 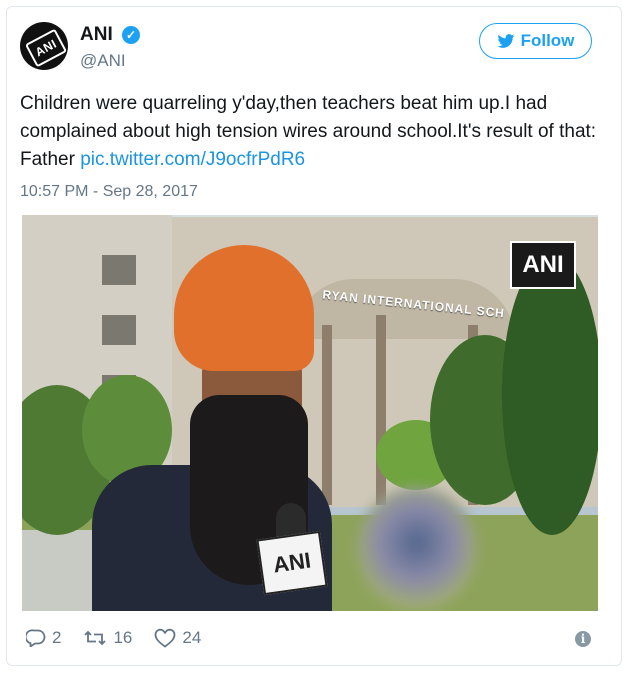 I want to click on retweet-button: 16, so click(x=107, y=638).